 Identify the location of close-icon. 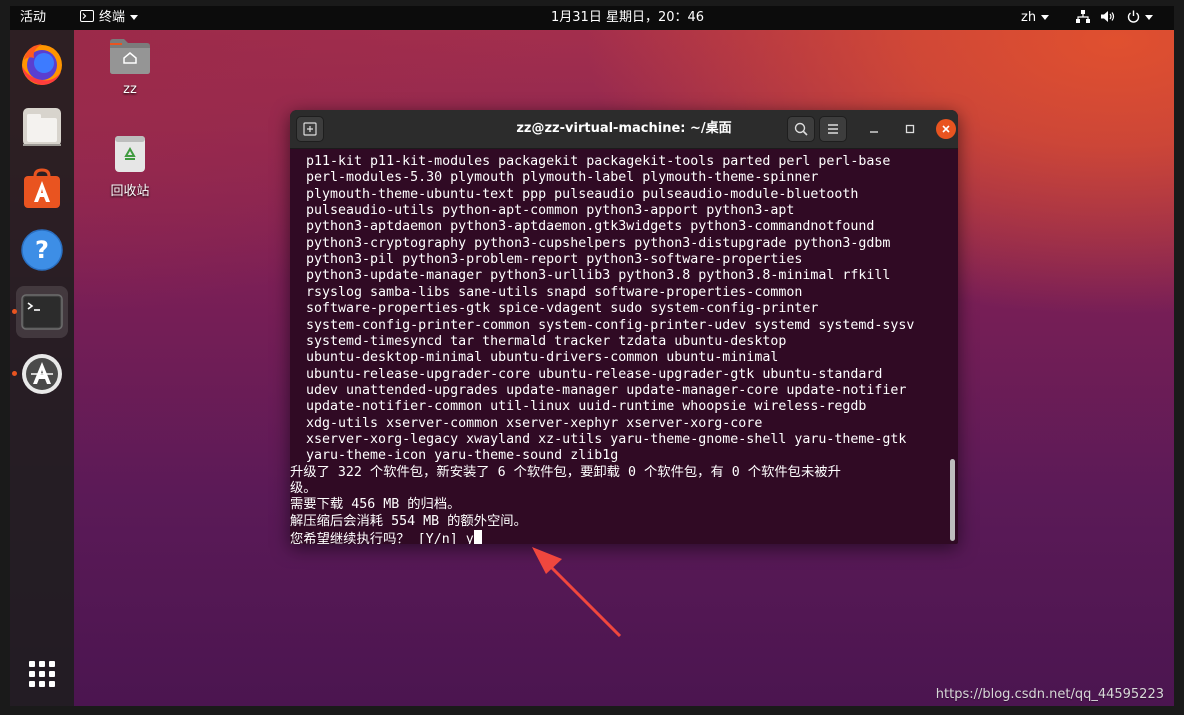
(946, 129).